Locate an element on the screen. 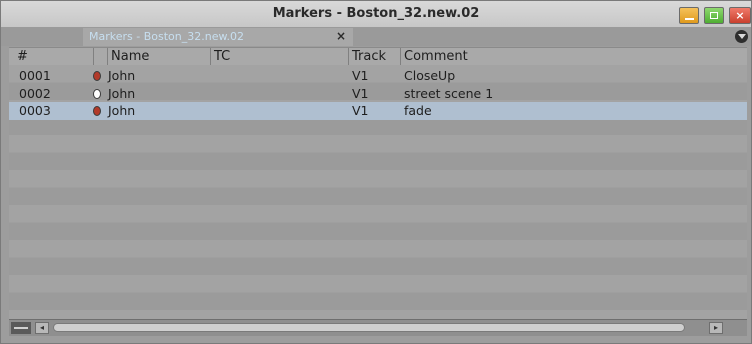  maximize-button is located at coordinates (714, 15).